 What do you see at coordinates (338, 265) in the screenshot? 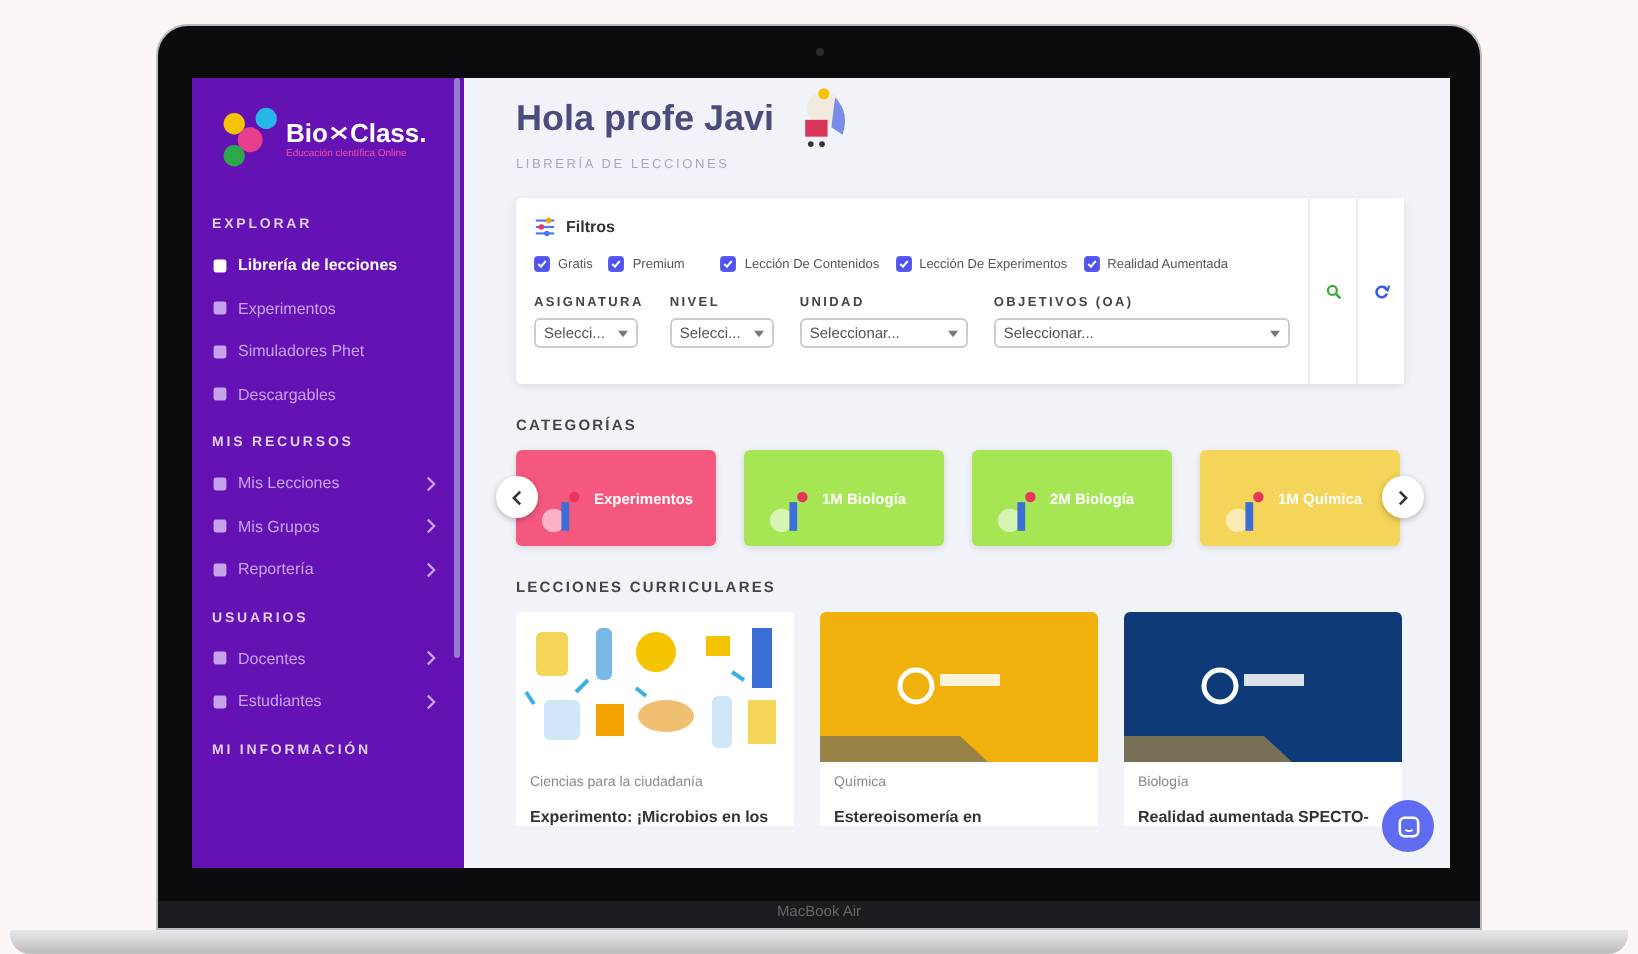
I see `nav-item: Librería de lecciones` at bounding box center [338, 265].